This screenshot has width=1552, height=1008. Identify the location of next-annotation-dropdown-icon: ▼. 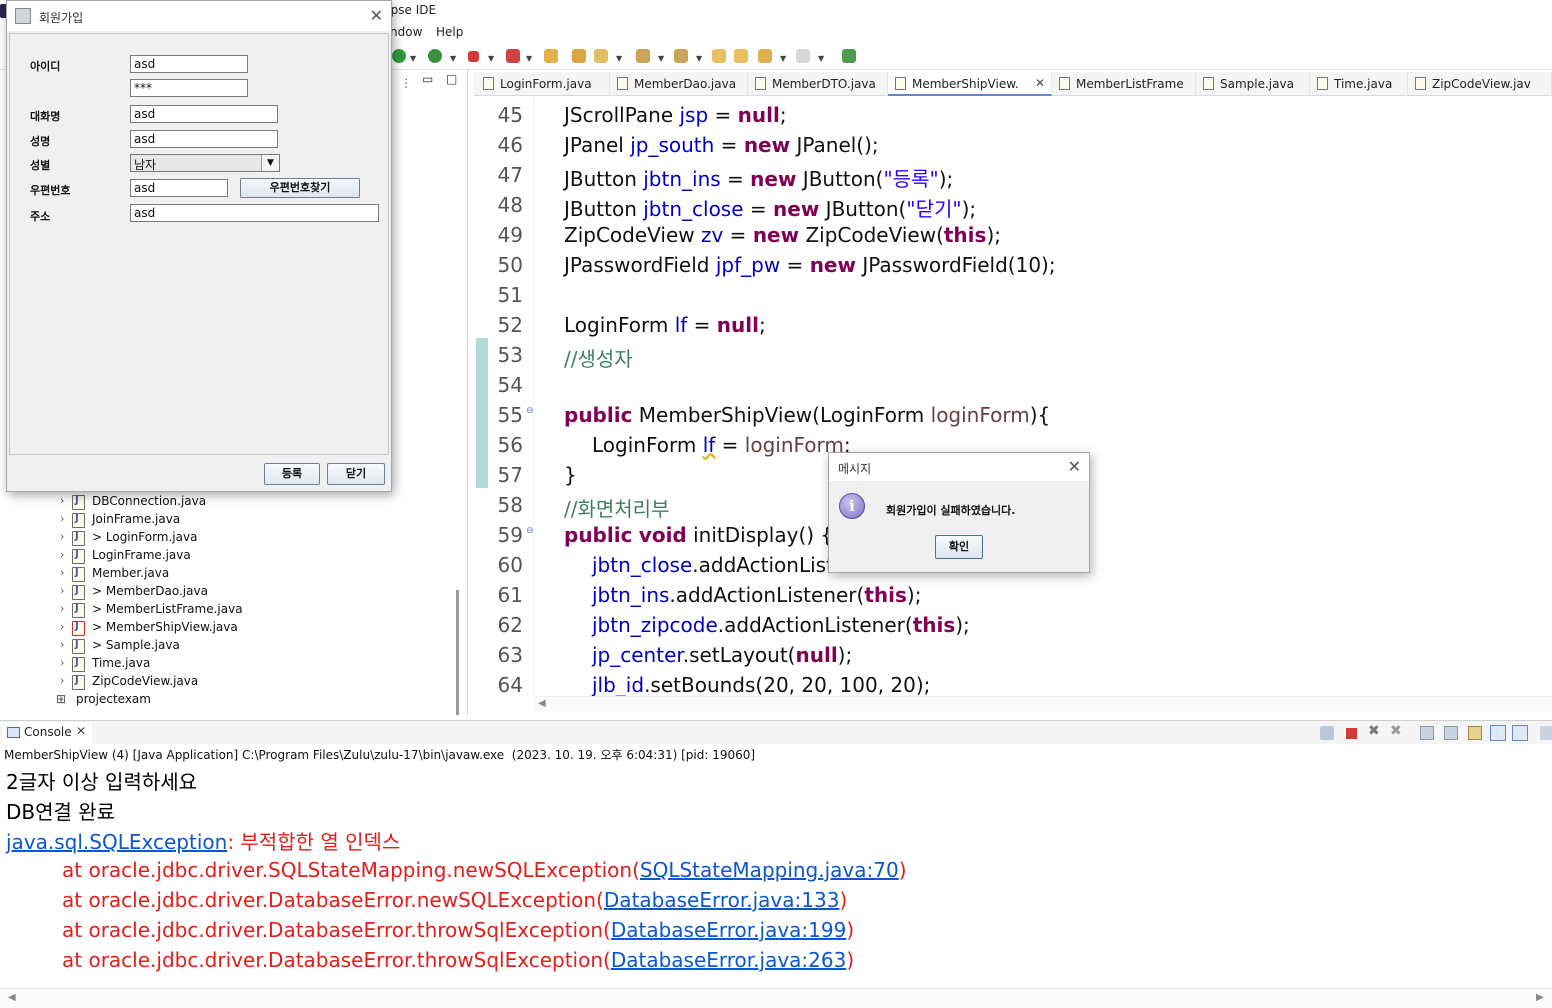
(661, 58).